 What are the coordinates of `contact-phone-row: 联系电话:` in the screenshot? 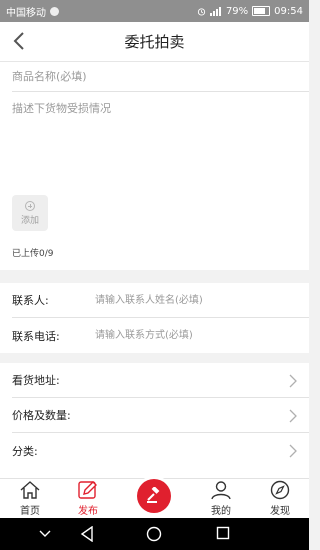 It's located at (160, 335).